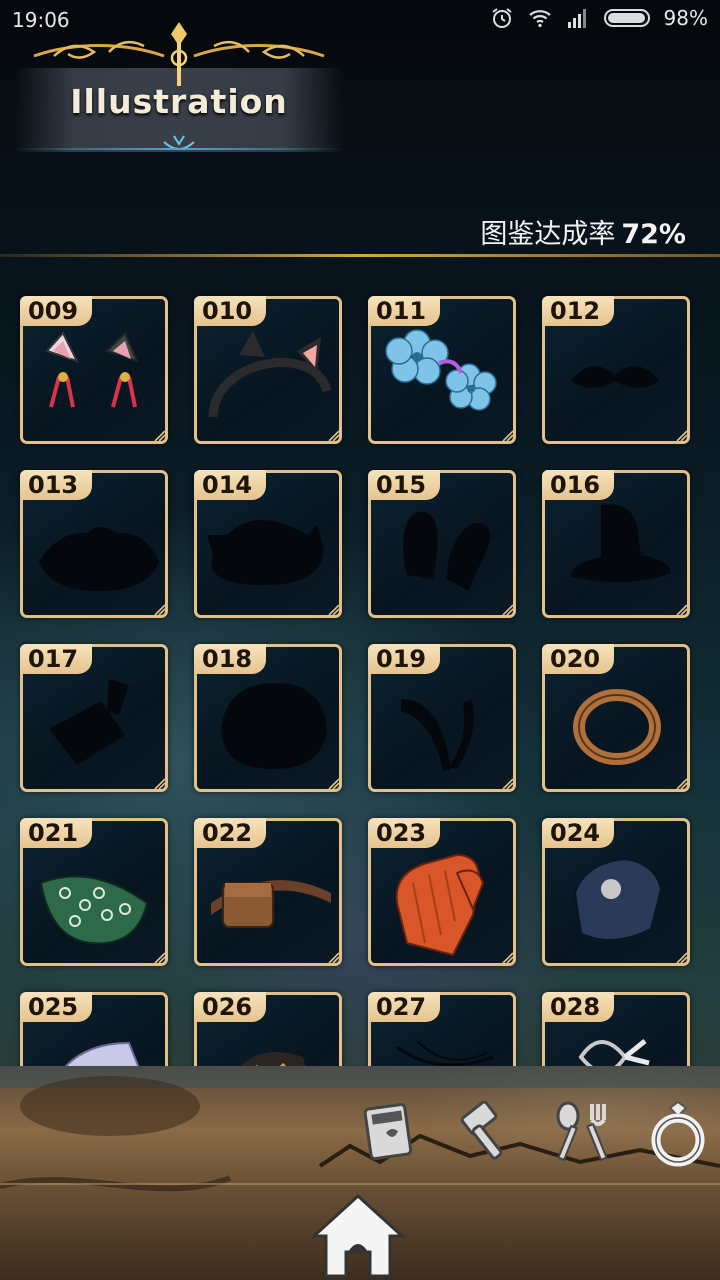 The height and width of the screenshot is (1280, 720). I want to click on item-number: 010, so click(230, 311).